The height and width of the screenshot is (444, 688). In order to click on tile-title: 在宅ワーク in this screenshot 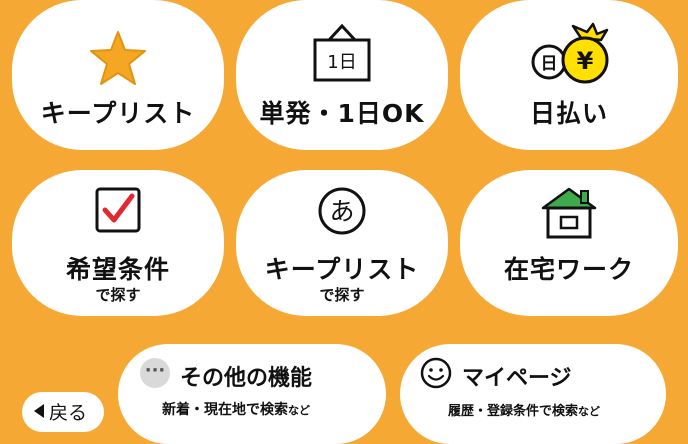, I will do `click(568, 269)`.